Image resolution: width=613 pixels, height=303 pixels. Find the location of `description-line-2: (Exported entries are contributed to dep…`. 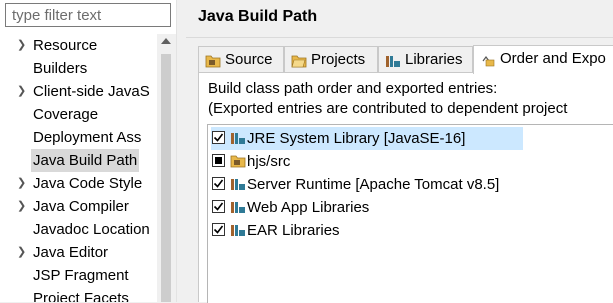

description-line-2: (Exported entries are contributed to dep… is located at coordinates (388, 108).